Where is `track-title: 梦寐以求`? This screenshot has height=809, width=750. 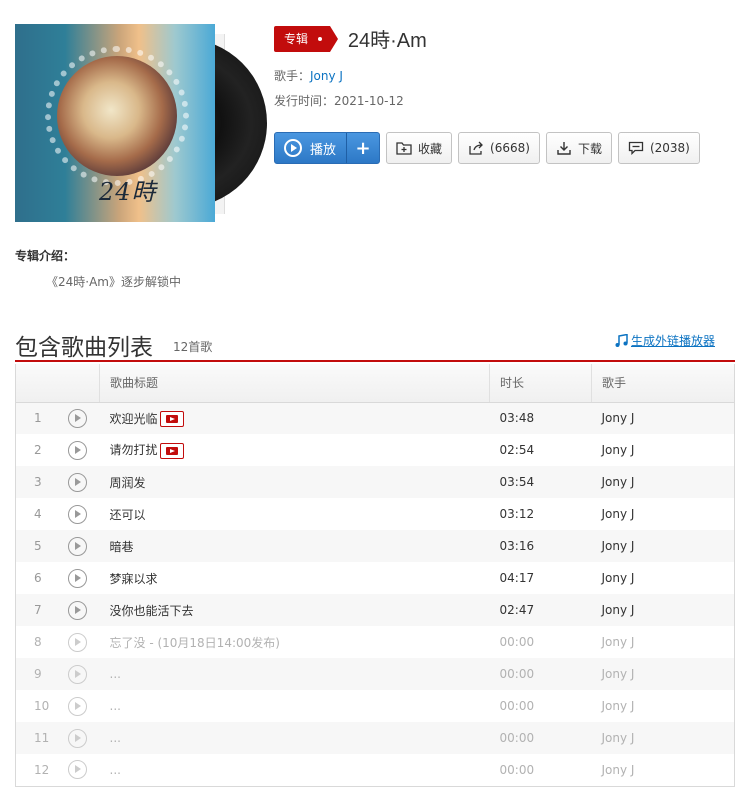
track-title: 梦寐以求 is located at coordinates (134, 579).